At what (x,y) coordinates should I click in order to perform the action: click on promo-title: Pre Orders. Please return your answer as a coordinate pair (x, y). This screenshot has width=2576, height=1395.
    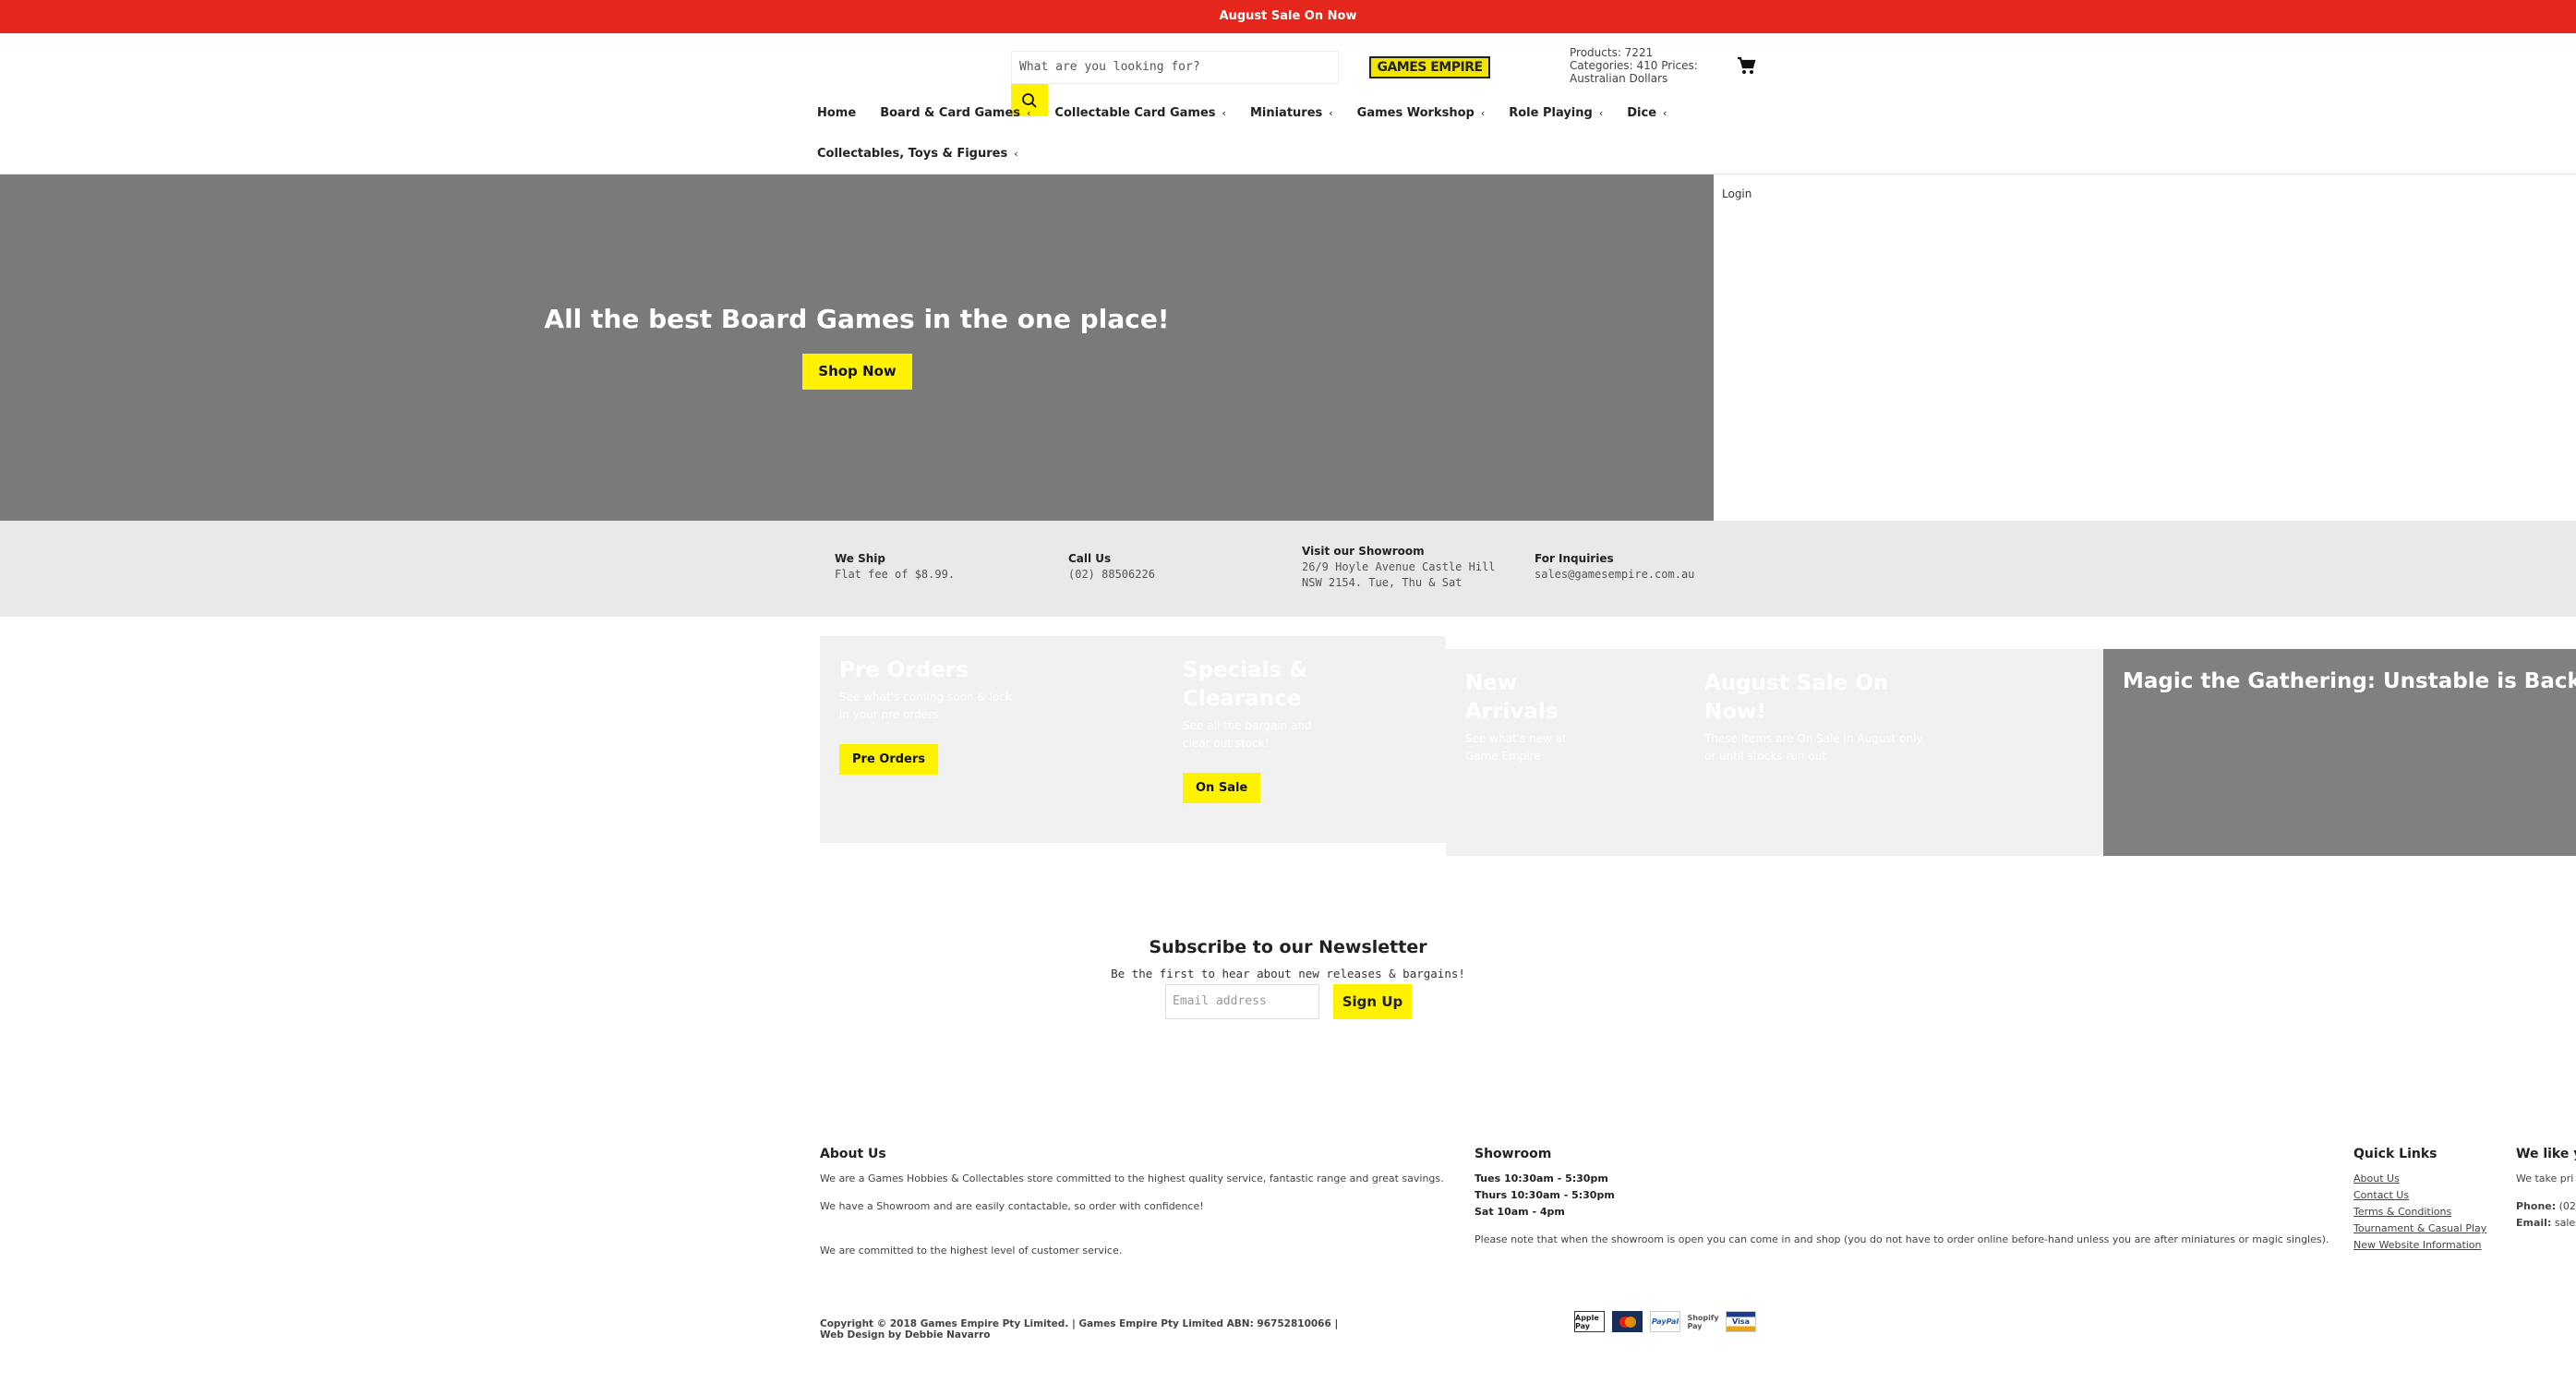
    Looking at the image, I should click on (904, 670).